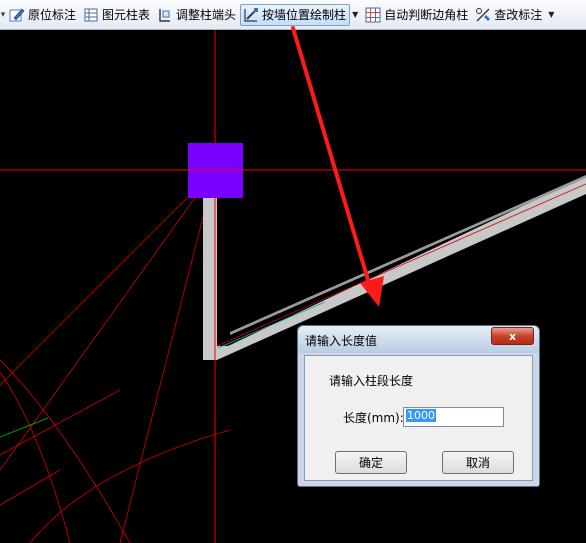 The height and width of the screenshot is (543, 586). What do you see at coordinates (373, 418) in the screenshot?
I see `length-label: 长度(mm):` at bounding box center [373, 418].